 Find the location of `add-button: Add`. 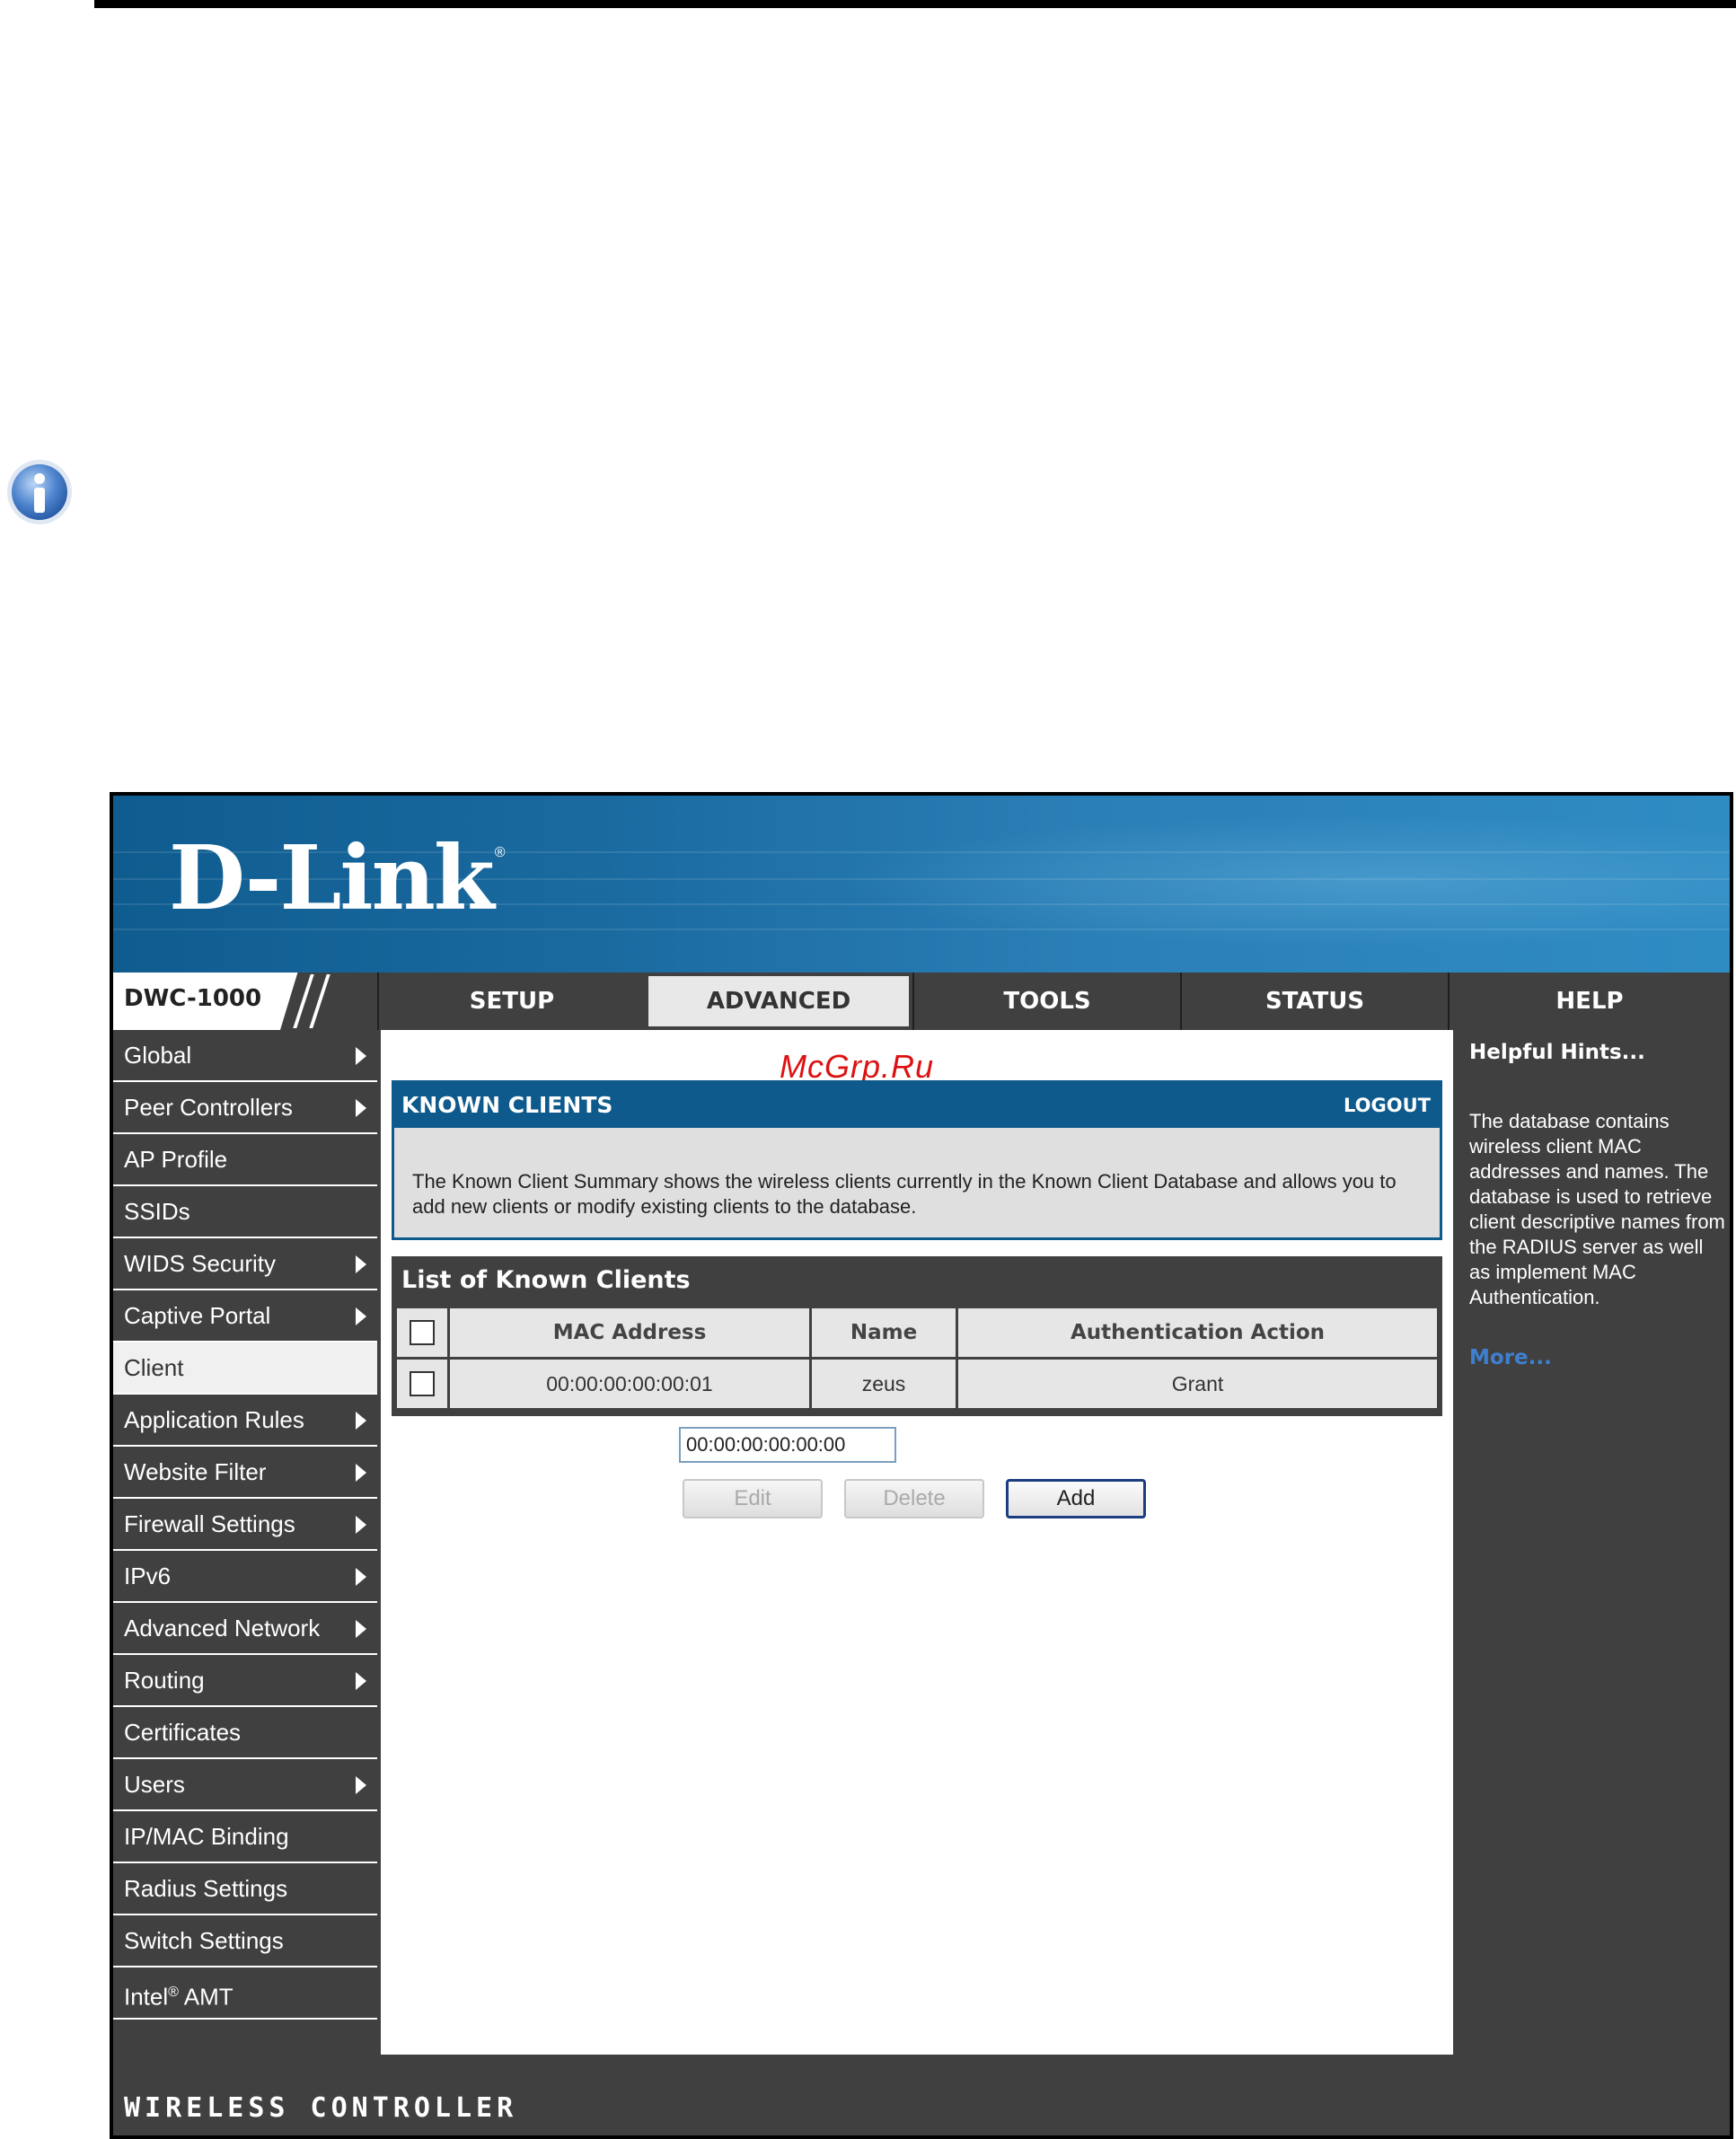

add-button: Add is located at coordinates (1076, 1498).